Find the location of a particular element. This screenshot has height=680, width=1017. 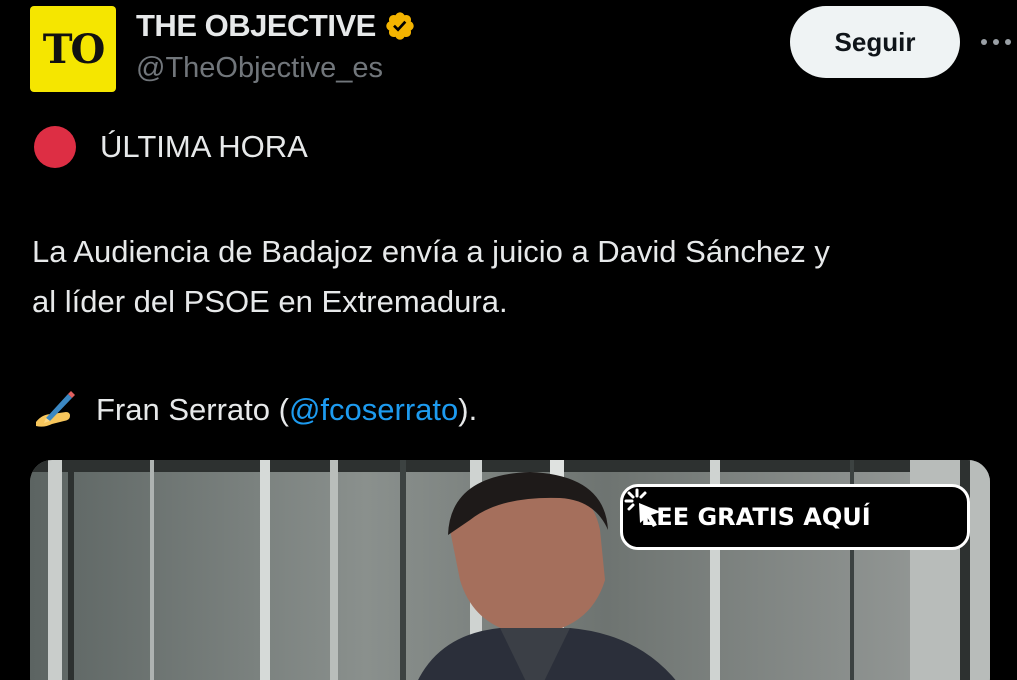

avatar: TO is located at coordinates (73, 49).